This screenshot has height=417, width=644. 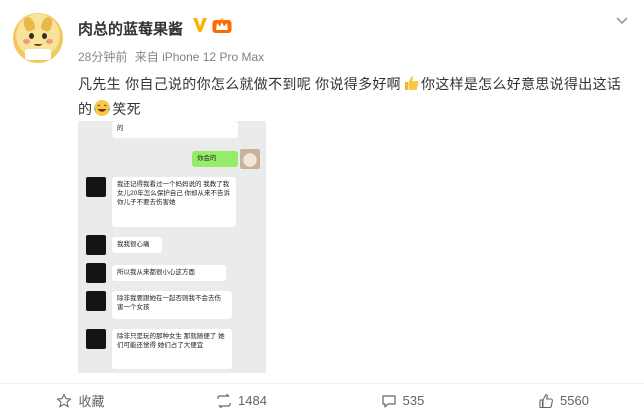 What do you see at coordinates (38, 54) in the screenshot?
I see `avatar-tag` at bounding box center [38, 54].